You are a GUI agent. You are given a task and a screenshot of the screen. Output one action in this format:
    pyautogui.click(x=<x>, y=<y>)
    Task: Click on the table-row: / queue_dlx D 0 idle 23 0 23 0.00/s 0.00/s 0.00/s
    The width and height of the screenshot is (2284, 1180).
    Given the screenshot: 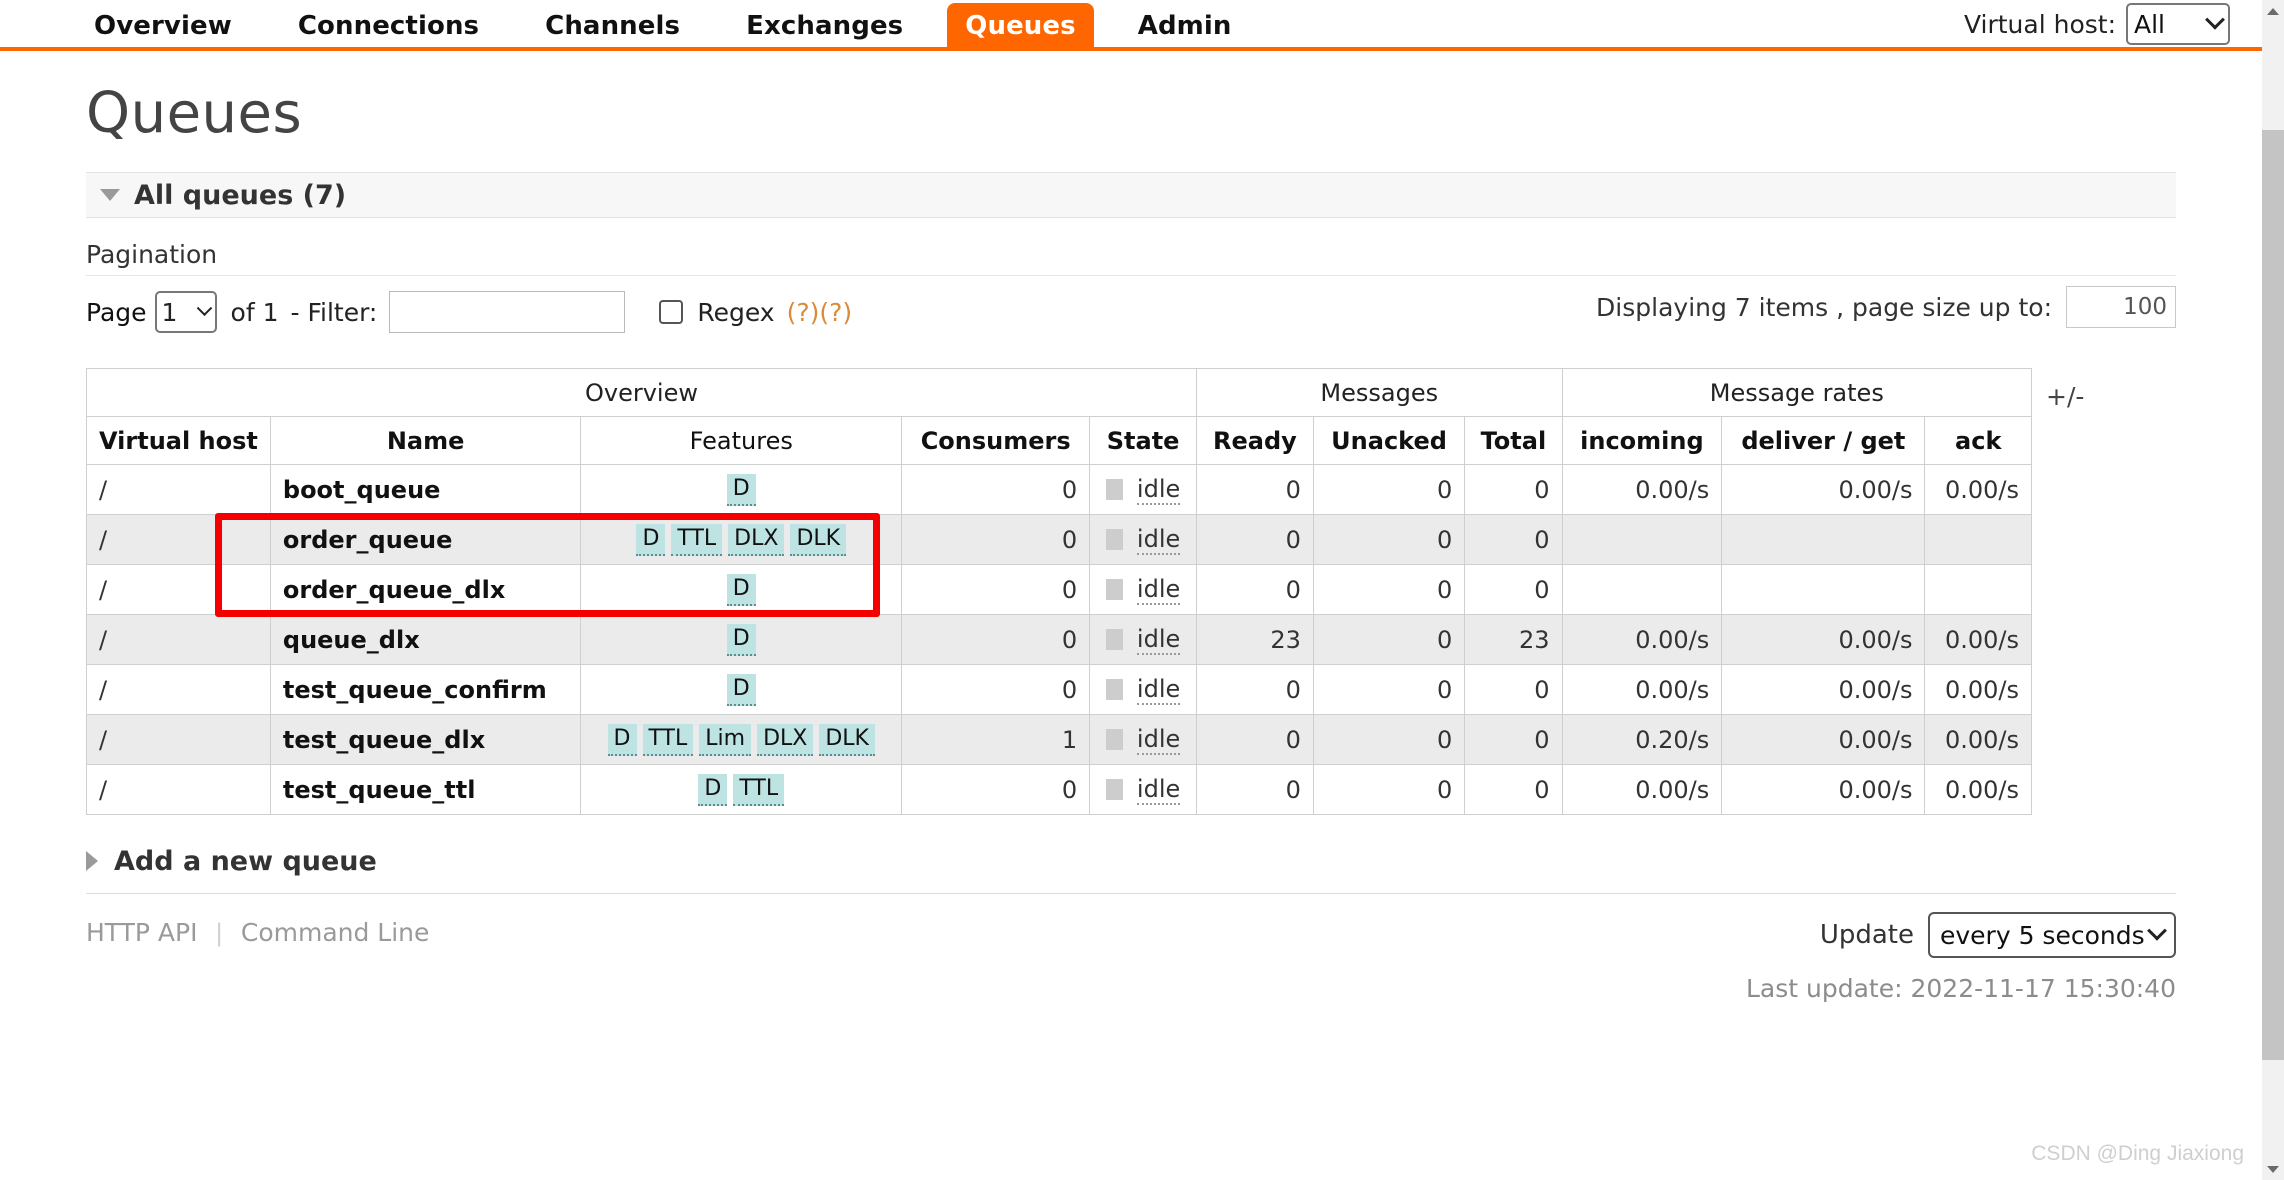 What is the action you would take?
    pyautogui.click(x=1059, y=639)
    